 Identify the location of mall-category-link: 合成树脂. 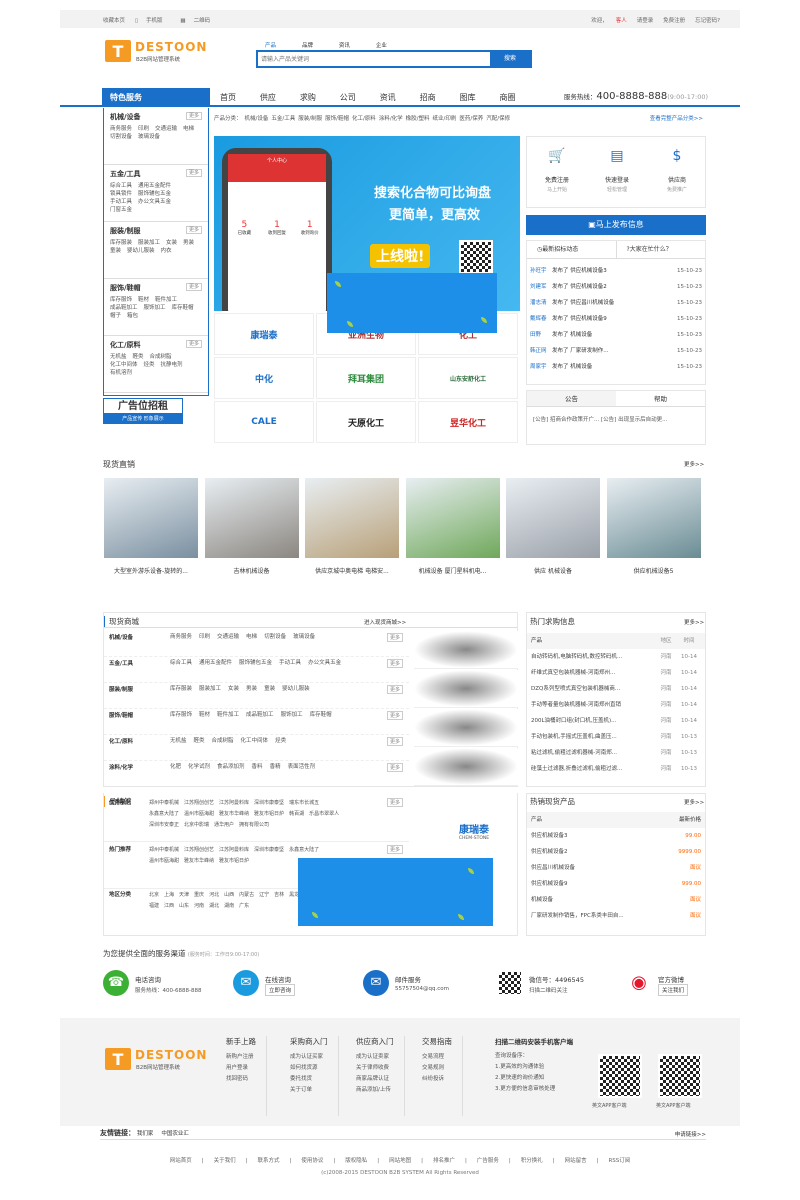
(223, 741).